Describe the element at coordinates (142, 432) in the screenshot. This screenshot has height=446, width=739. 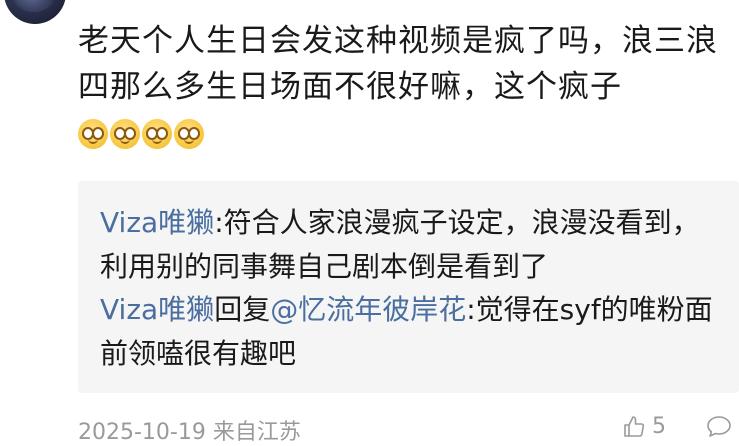
I see `comment-date: 2025-10-19` at that location.